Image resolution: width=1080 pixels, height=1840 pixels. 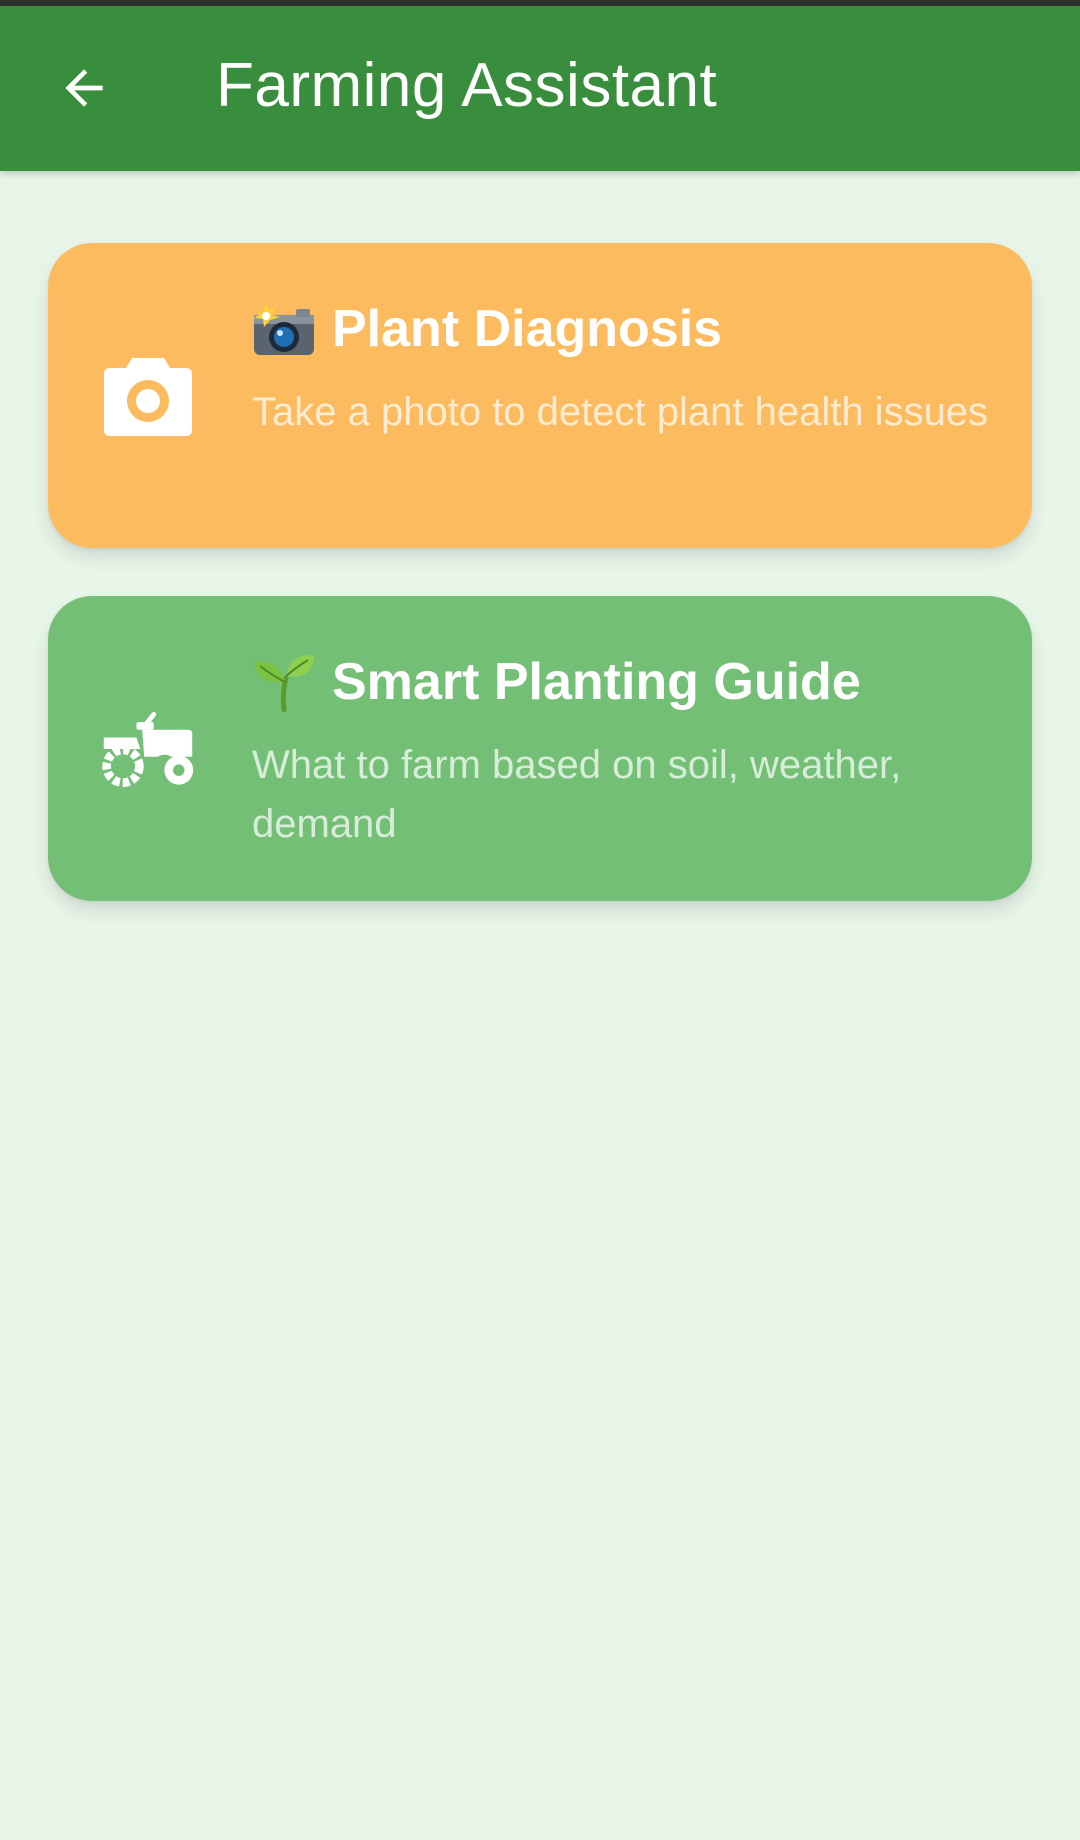 I want to click on camera-with-flash-emoji, so click(x=284, y=329).